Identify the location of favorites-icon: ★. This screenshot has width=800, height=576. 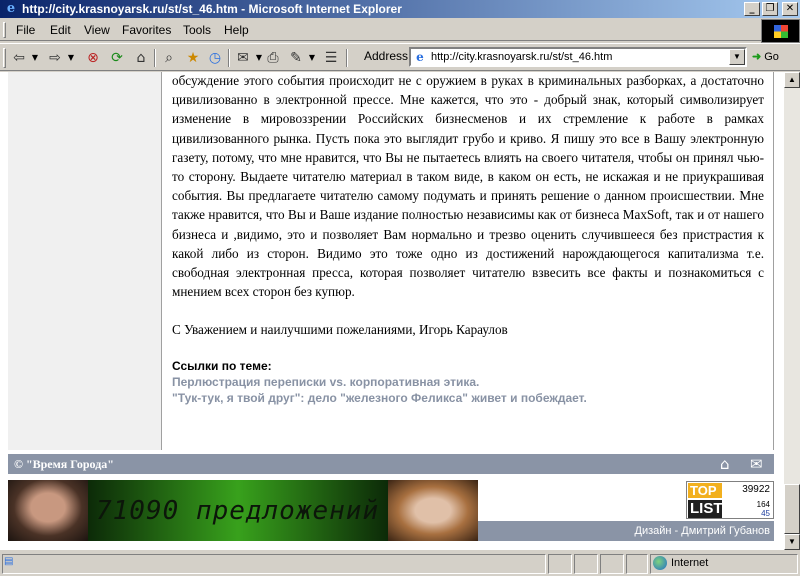
(193, 58).